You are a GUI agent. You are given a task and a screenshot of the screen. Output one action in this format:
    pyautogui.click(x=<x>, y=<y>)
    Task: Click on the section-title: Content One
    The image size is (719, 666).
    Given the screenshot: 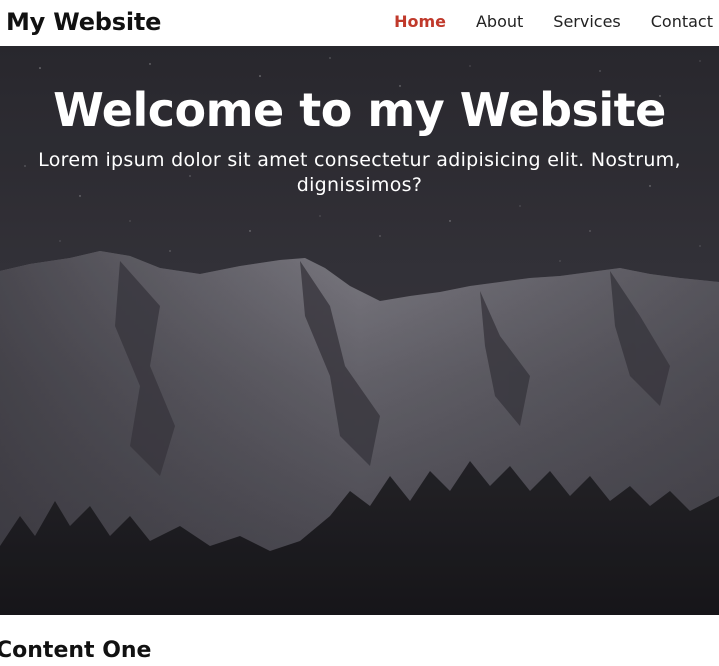 What is the action you would take?
    pyautogui.click(x=76, y=650)
    